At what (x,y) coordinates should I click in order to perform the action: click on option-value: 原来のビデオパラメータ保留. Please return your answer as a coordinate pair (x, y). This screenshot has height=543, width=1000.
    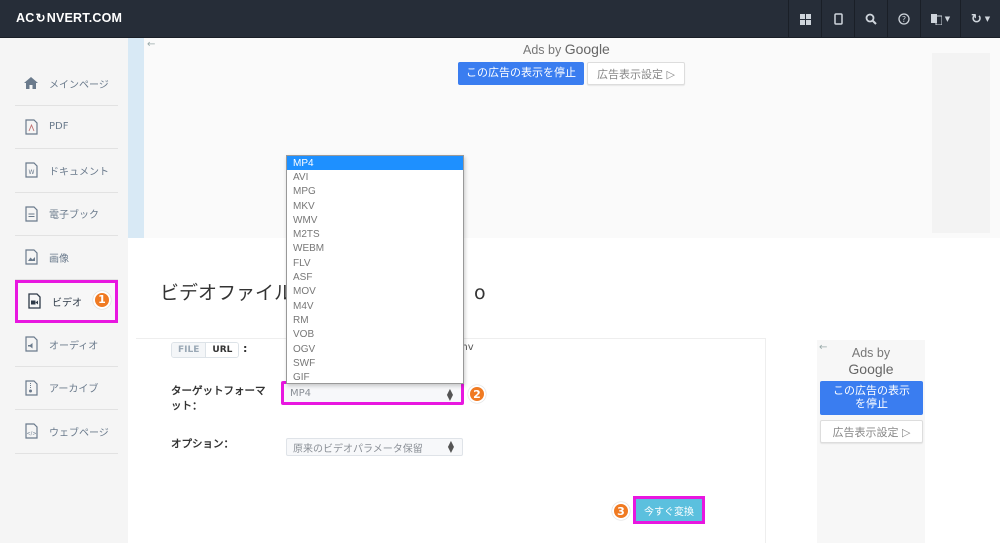
    Looking at the image, I should click on (358, 449).